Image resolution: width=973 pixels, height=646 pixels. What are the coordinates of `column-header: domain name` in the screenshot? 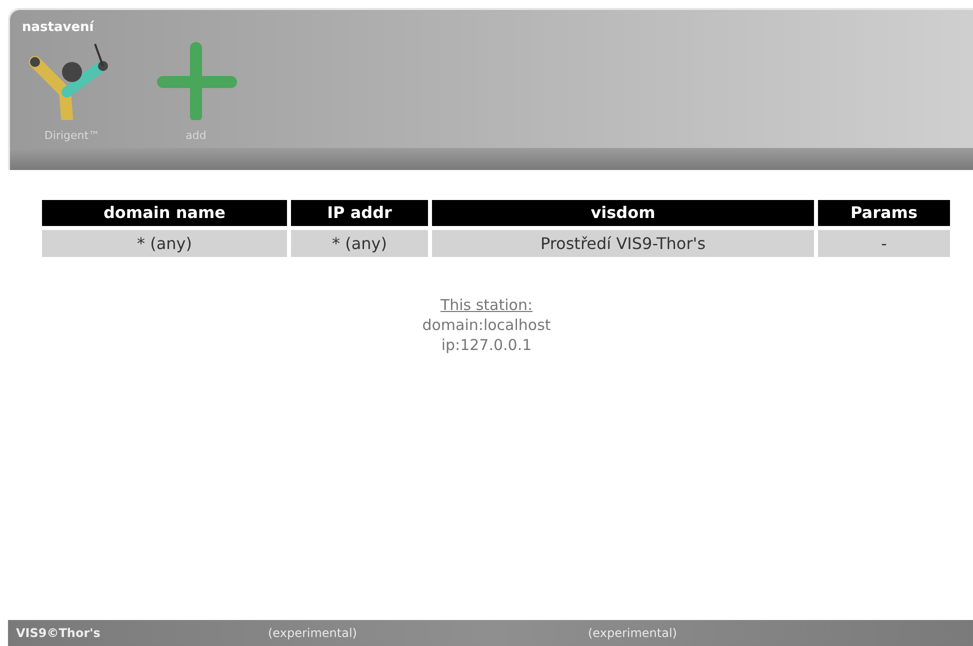 It's located at (164, 213).